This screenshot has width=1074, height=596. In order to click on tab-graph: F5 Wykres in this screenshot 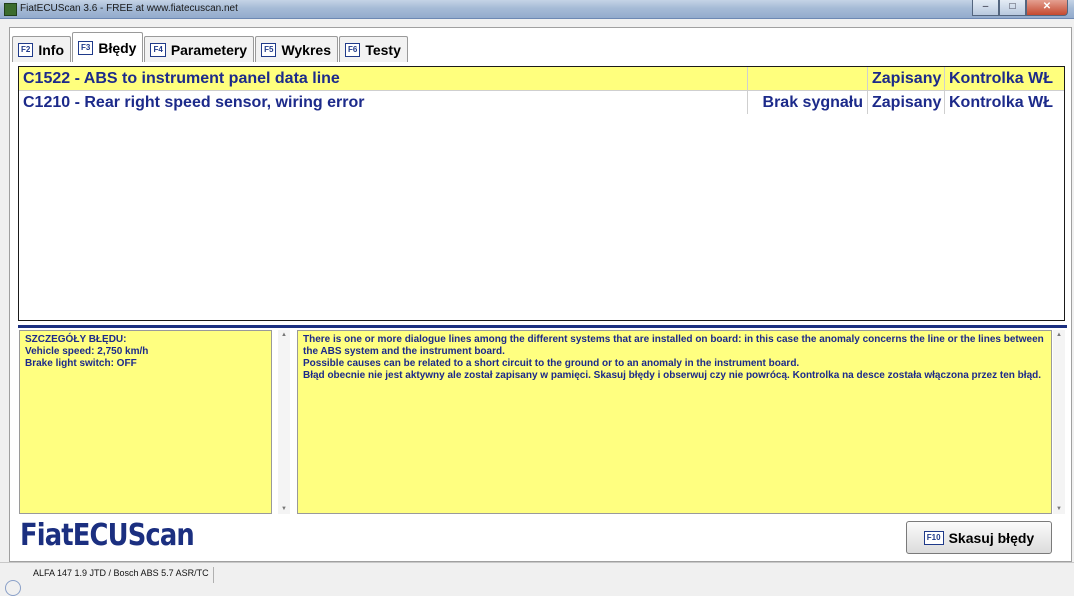, I will do `click(296, 49)`.